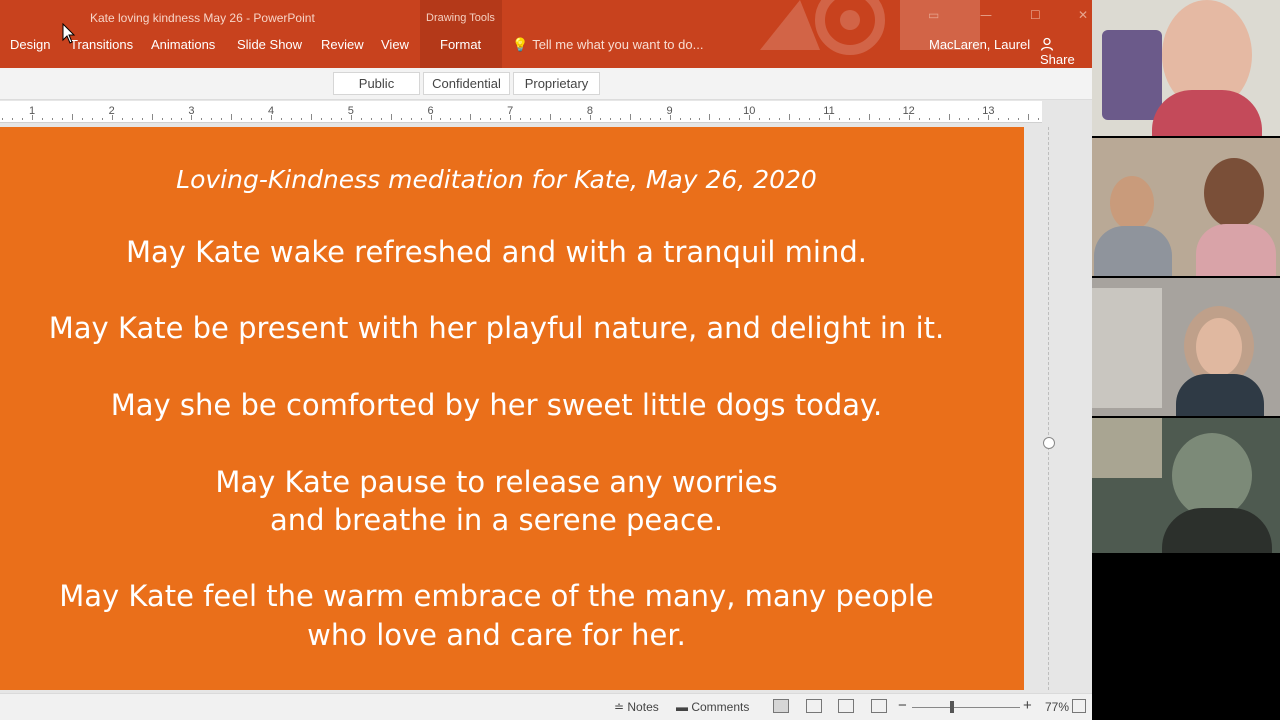  What do you see at coordinates (636, 707) in the screenshot?
I see `notes-button: ≐ Notes` at bounding box center [636, 707].